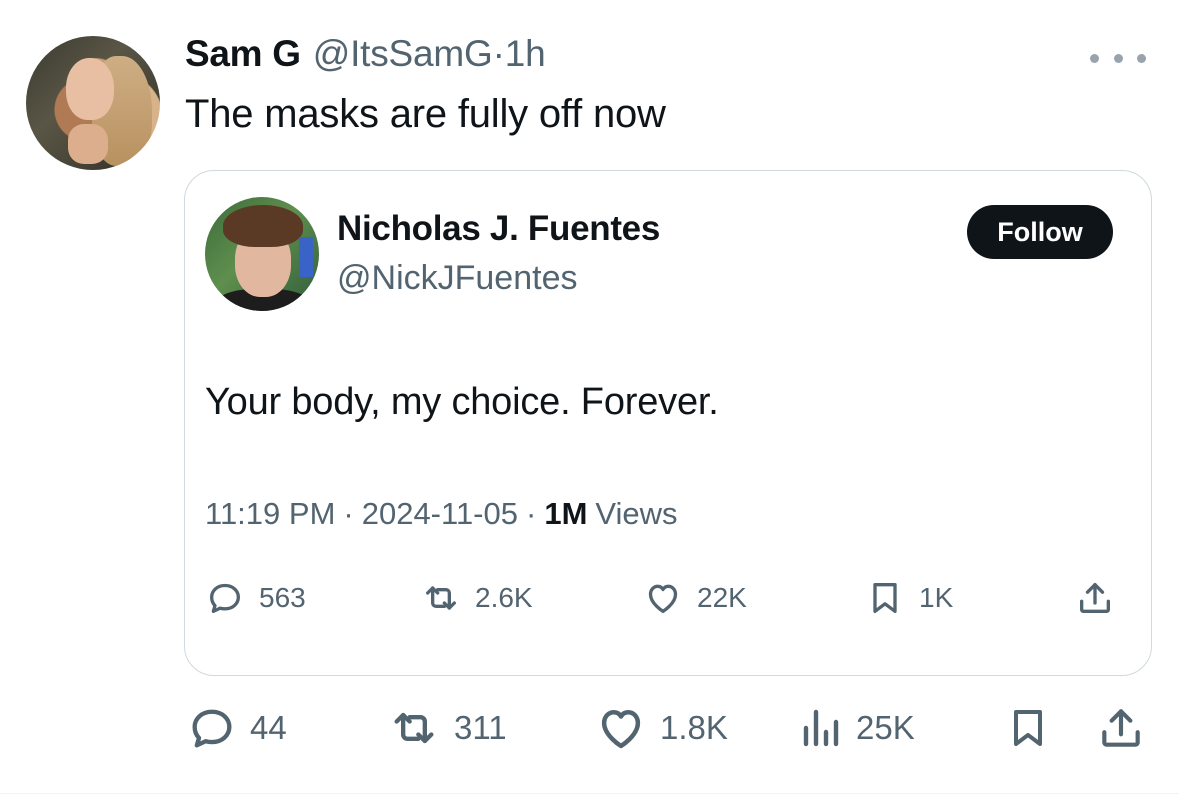  What do you see at coordinates (1040, 232) in the screenshot?
I see `follow-button: Follow` at bounding box center [1040, 232].